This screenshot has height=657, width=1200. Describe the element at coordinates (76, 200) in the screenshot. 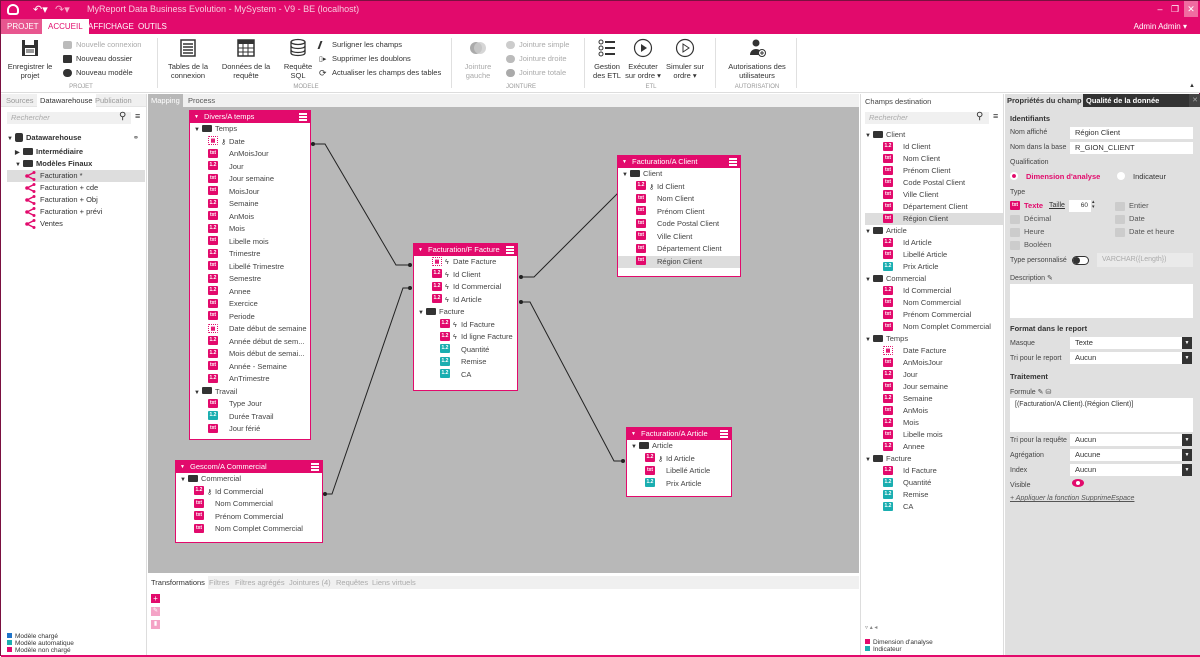

I see `tree-model-item: Facturation + Obj` at that location.